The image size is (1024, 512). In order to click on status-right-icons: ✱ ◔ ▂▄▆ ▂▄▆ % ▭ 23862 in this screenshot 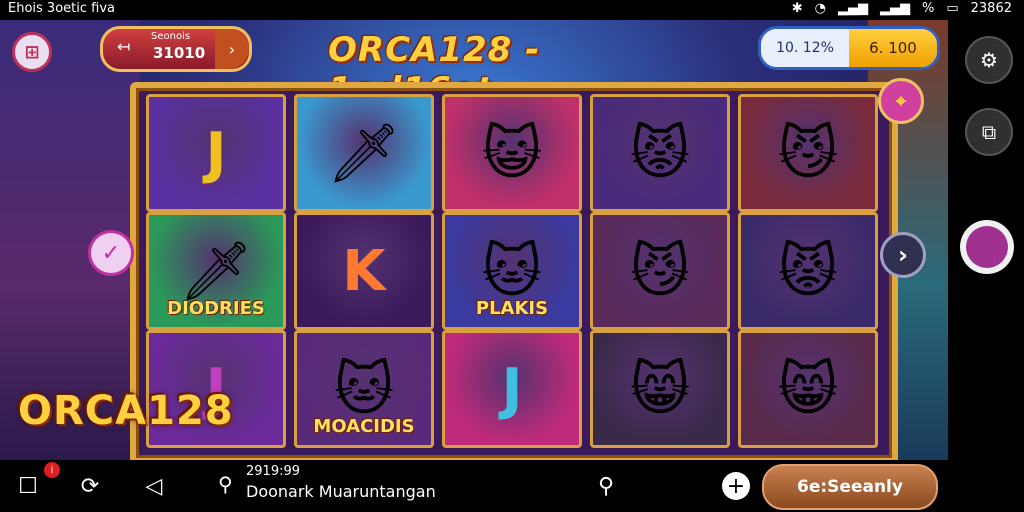, I will do `click(902, 8)`.